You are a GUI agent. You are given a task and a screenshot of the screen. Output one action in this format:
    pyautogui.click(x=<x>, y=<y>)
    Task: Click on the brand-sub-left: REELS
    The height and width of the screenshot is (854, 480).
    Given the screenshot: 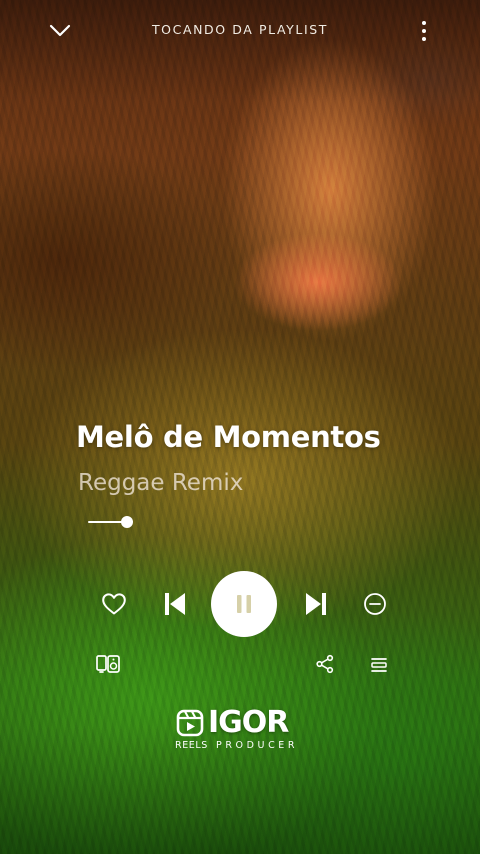 What is the action you would take?
    pyautogui.click(x=191, y=745)
    